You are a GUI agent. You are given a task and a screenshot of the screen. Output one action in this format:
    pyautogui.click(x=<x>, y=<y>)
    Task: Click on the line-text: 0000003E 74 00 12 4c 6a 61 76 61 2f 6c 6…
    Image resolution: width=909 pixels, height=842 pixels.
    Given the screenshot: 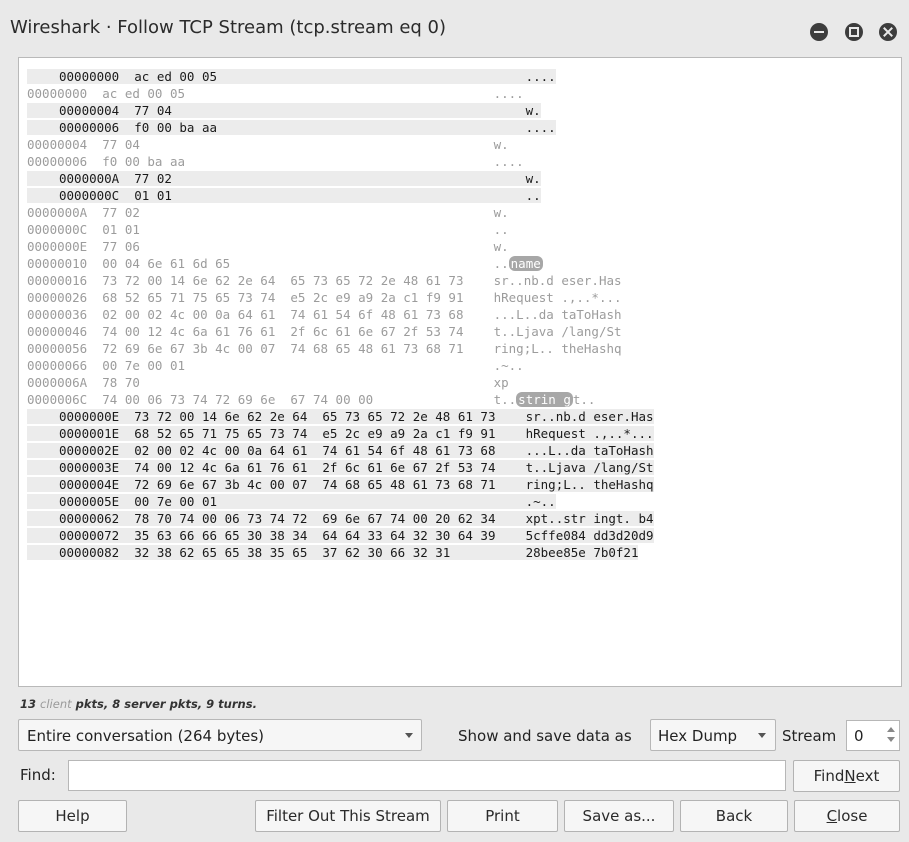 What is the action you would take?
    pyautogui.click(x=340, y=467)
    